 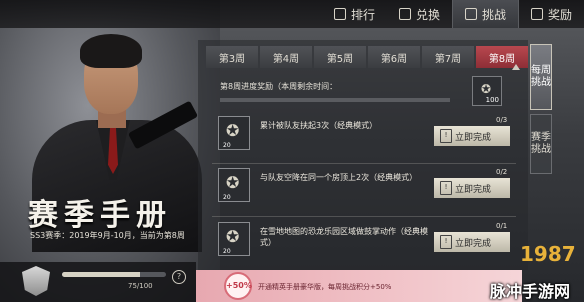 What do you see at coordinates (448, 57) in the screenshot?
I see `tab-week-7: 第7周` at bounding box center [448, 57].